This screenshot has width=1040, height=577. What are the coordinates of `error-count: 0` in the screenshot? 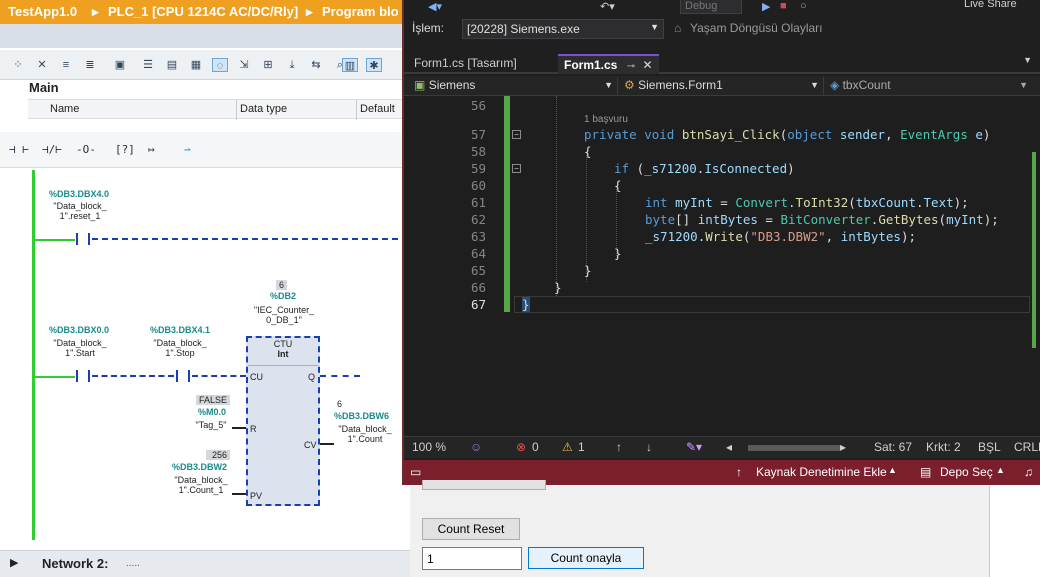 It's located at (535, 447).